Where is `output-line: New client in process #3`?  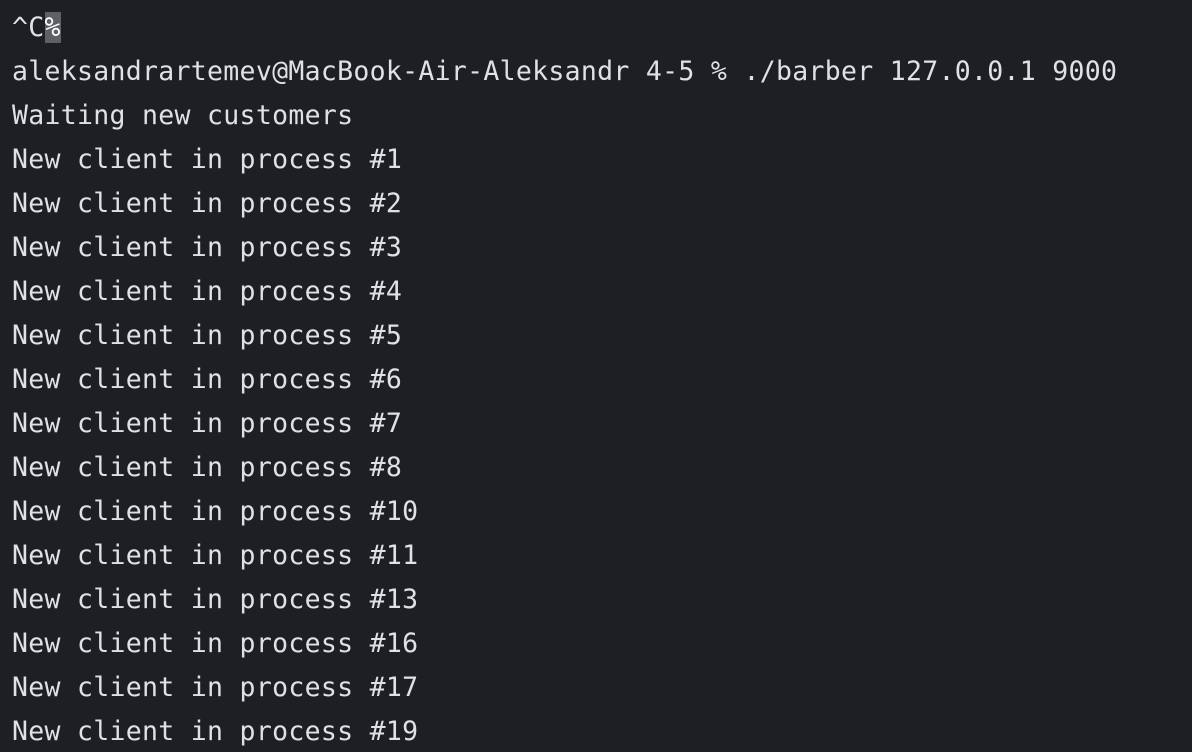
output-line: New client in process #3 is located at coordinates (207, 247).